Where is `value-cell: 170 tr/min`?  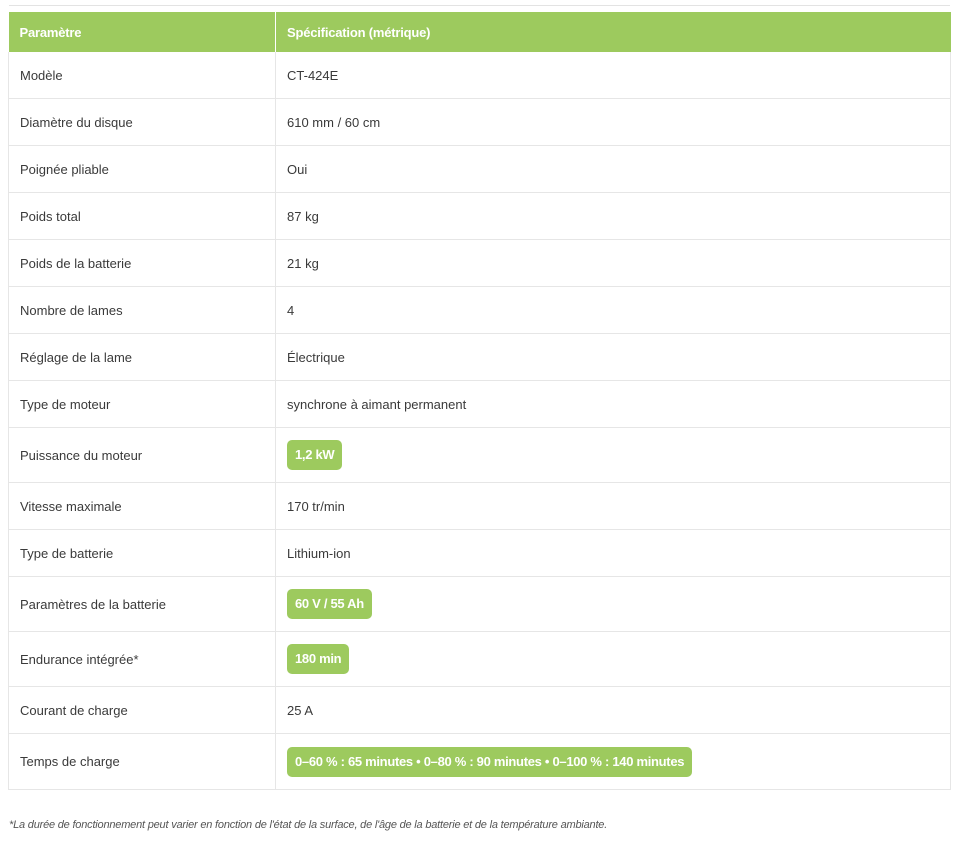
value-cell: 170 tr/min is located at coordinates (613, 506).